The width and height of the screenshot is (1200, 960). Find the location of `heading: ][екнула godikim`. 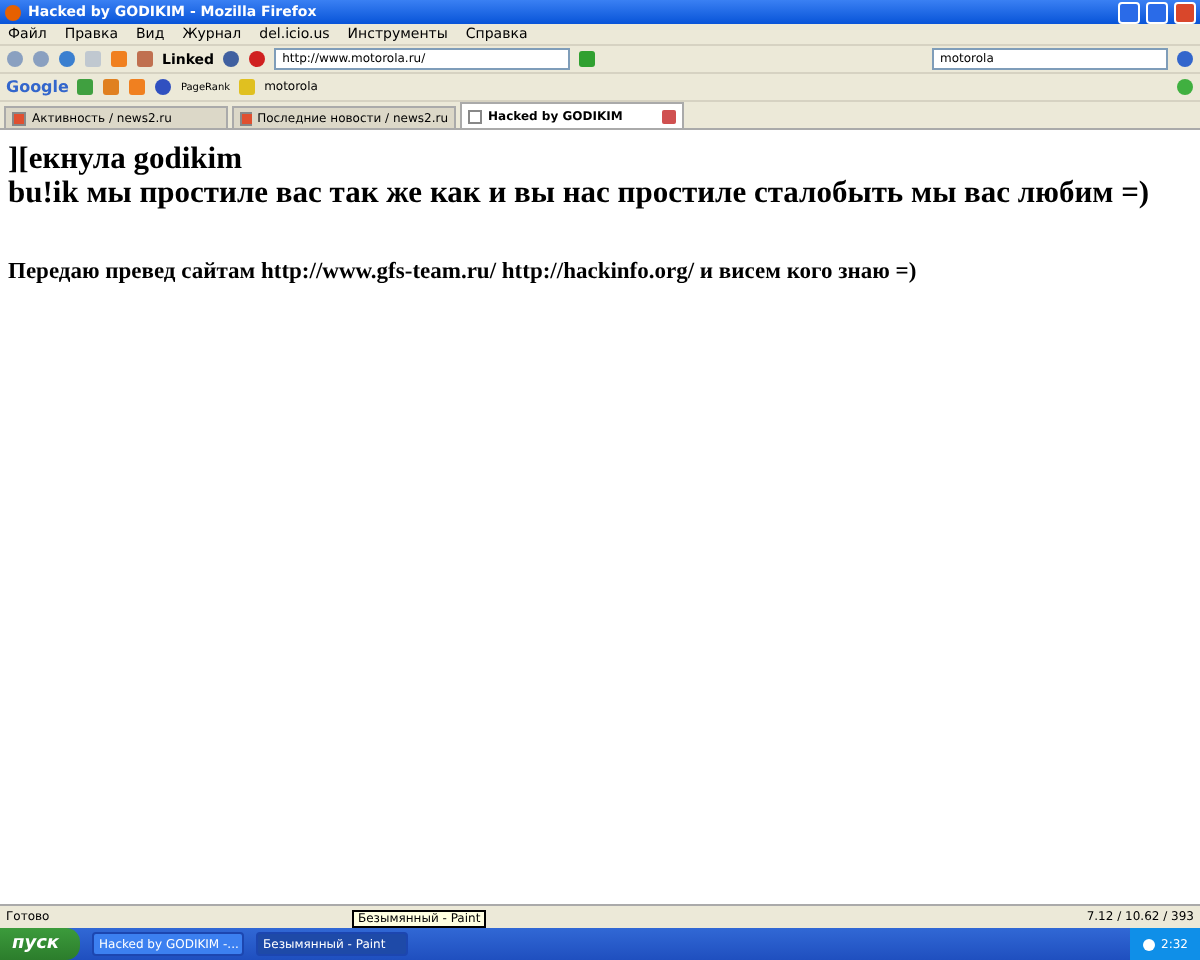

heading: ][екнула godikim is located at coordinates (126, 159).